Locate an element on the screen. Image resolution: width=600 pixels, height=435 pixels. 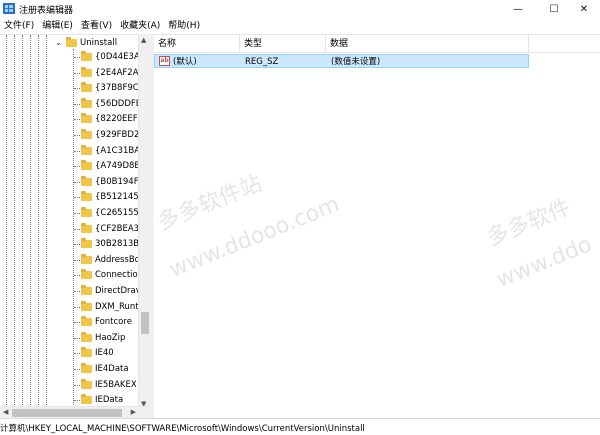
tree-item-label: IE4Data is located at coordinates (112, 369).